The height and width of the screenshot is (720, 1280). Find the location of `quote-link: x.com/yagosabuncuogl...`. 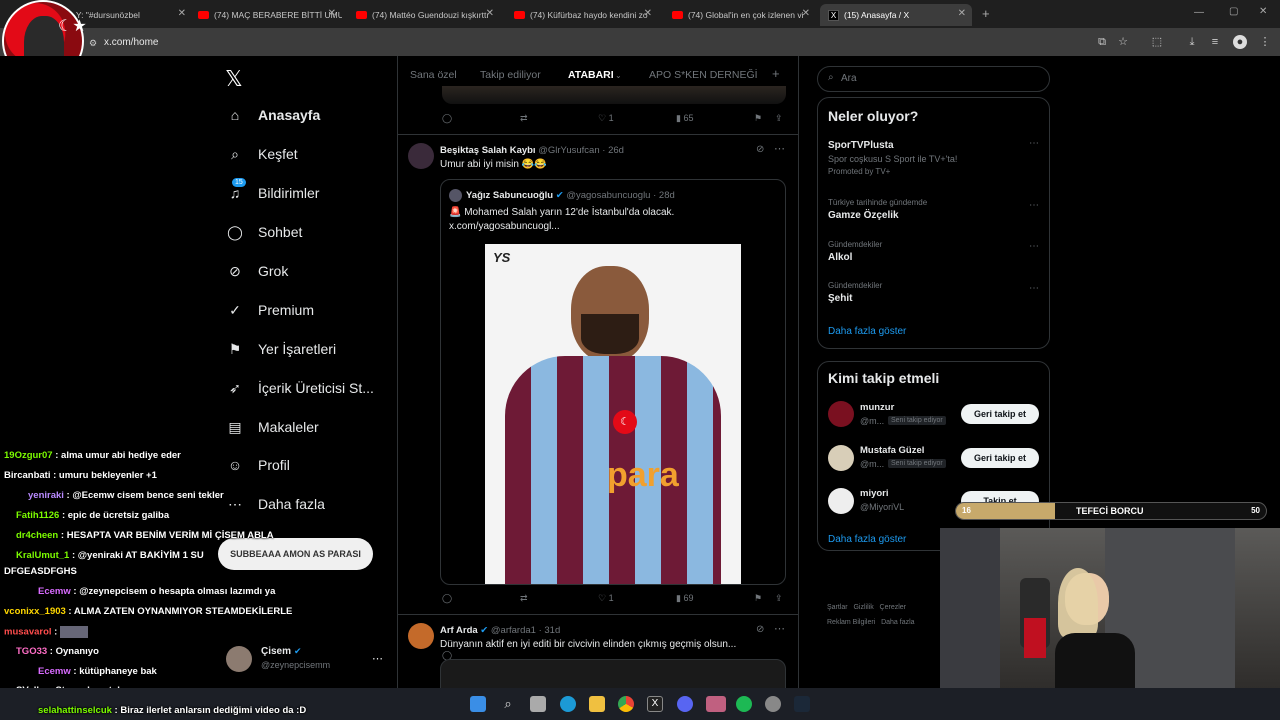

quote-link: x.com/yagosabuncuogl... is located at coordinates (504, 226).